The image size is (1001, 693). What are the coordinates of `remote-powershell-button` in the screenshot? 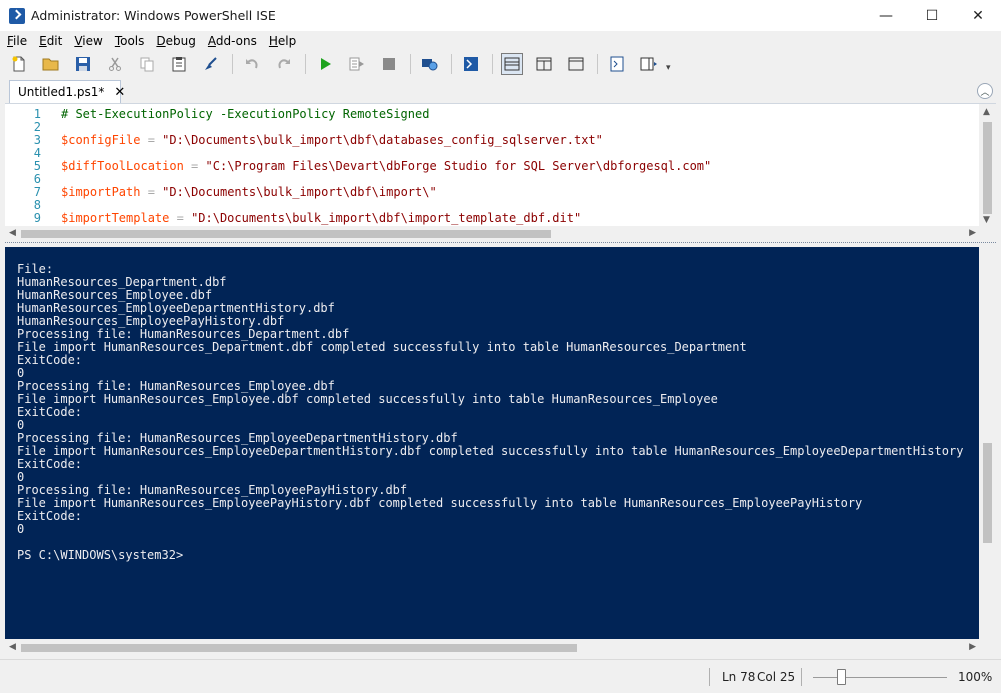 It's located at (430, 64).